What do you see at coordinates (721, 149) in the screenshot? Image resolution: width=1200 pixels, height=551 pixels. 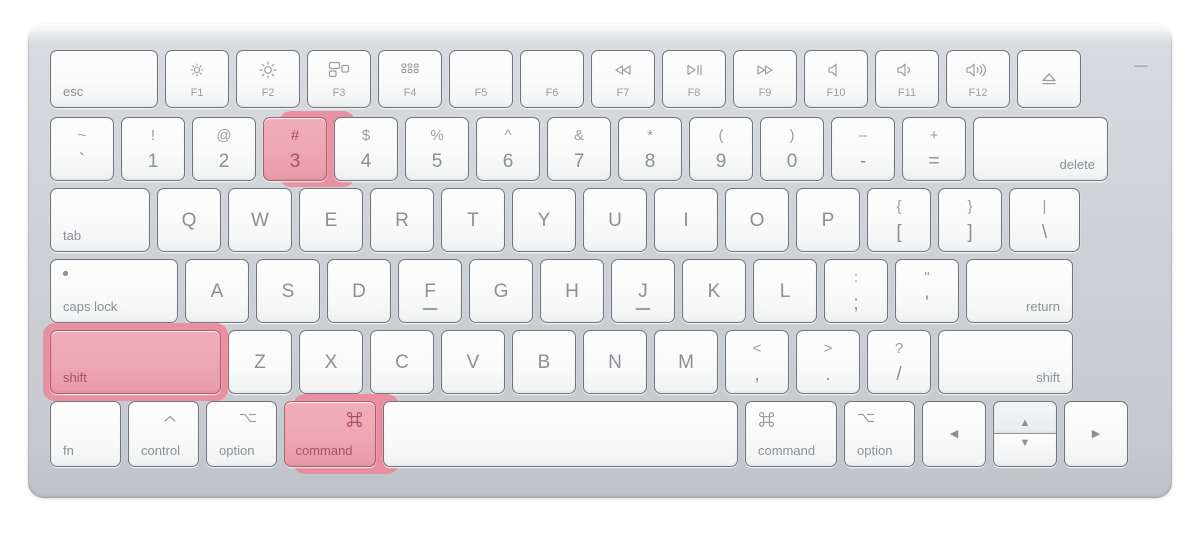 I see `nine-key: ( 9` at bounding box center [721, 149].